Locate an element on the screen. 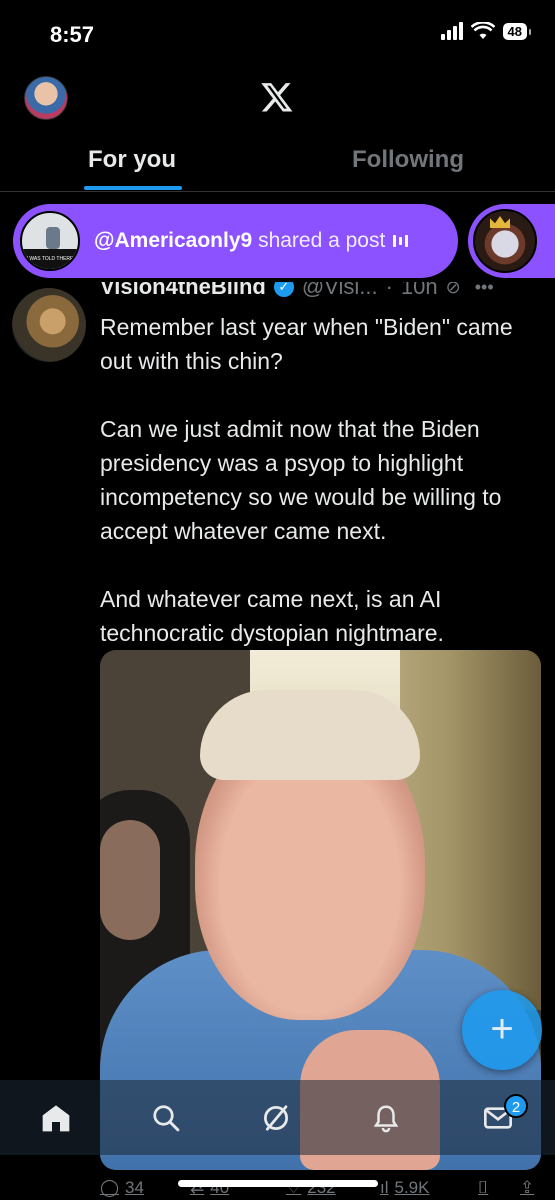 The width and height of the screenshot is (555, 1200). reply-button: ◯ 34 is located at coordinates (122, 1188).